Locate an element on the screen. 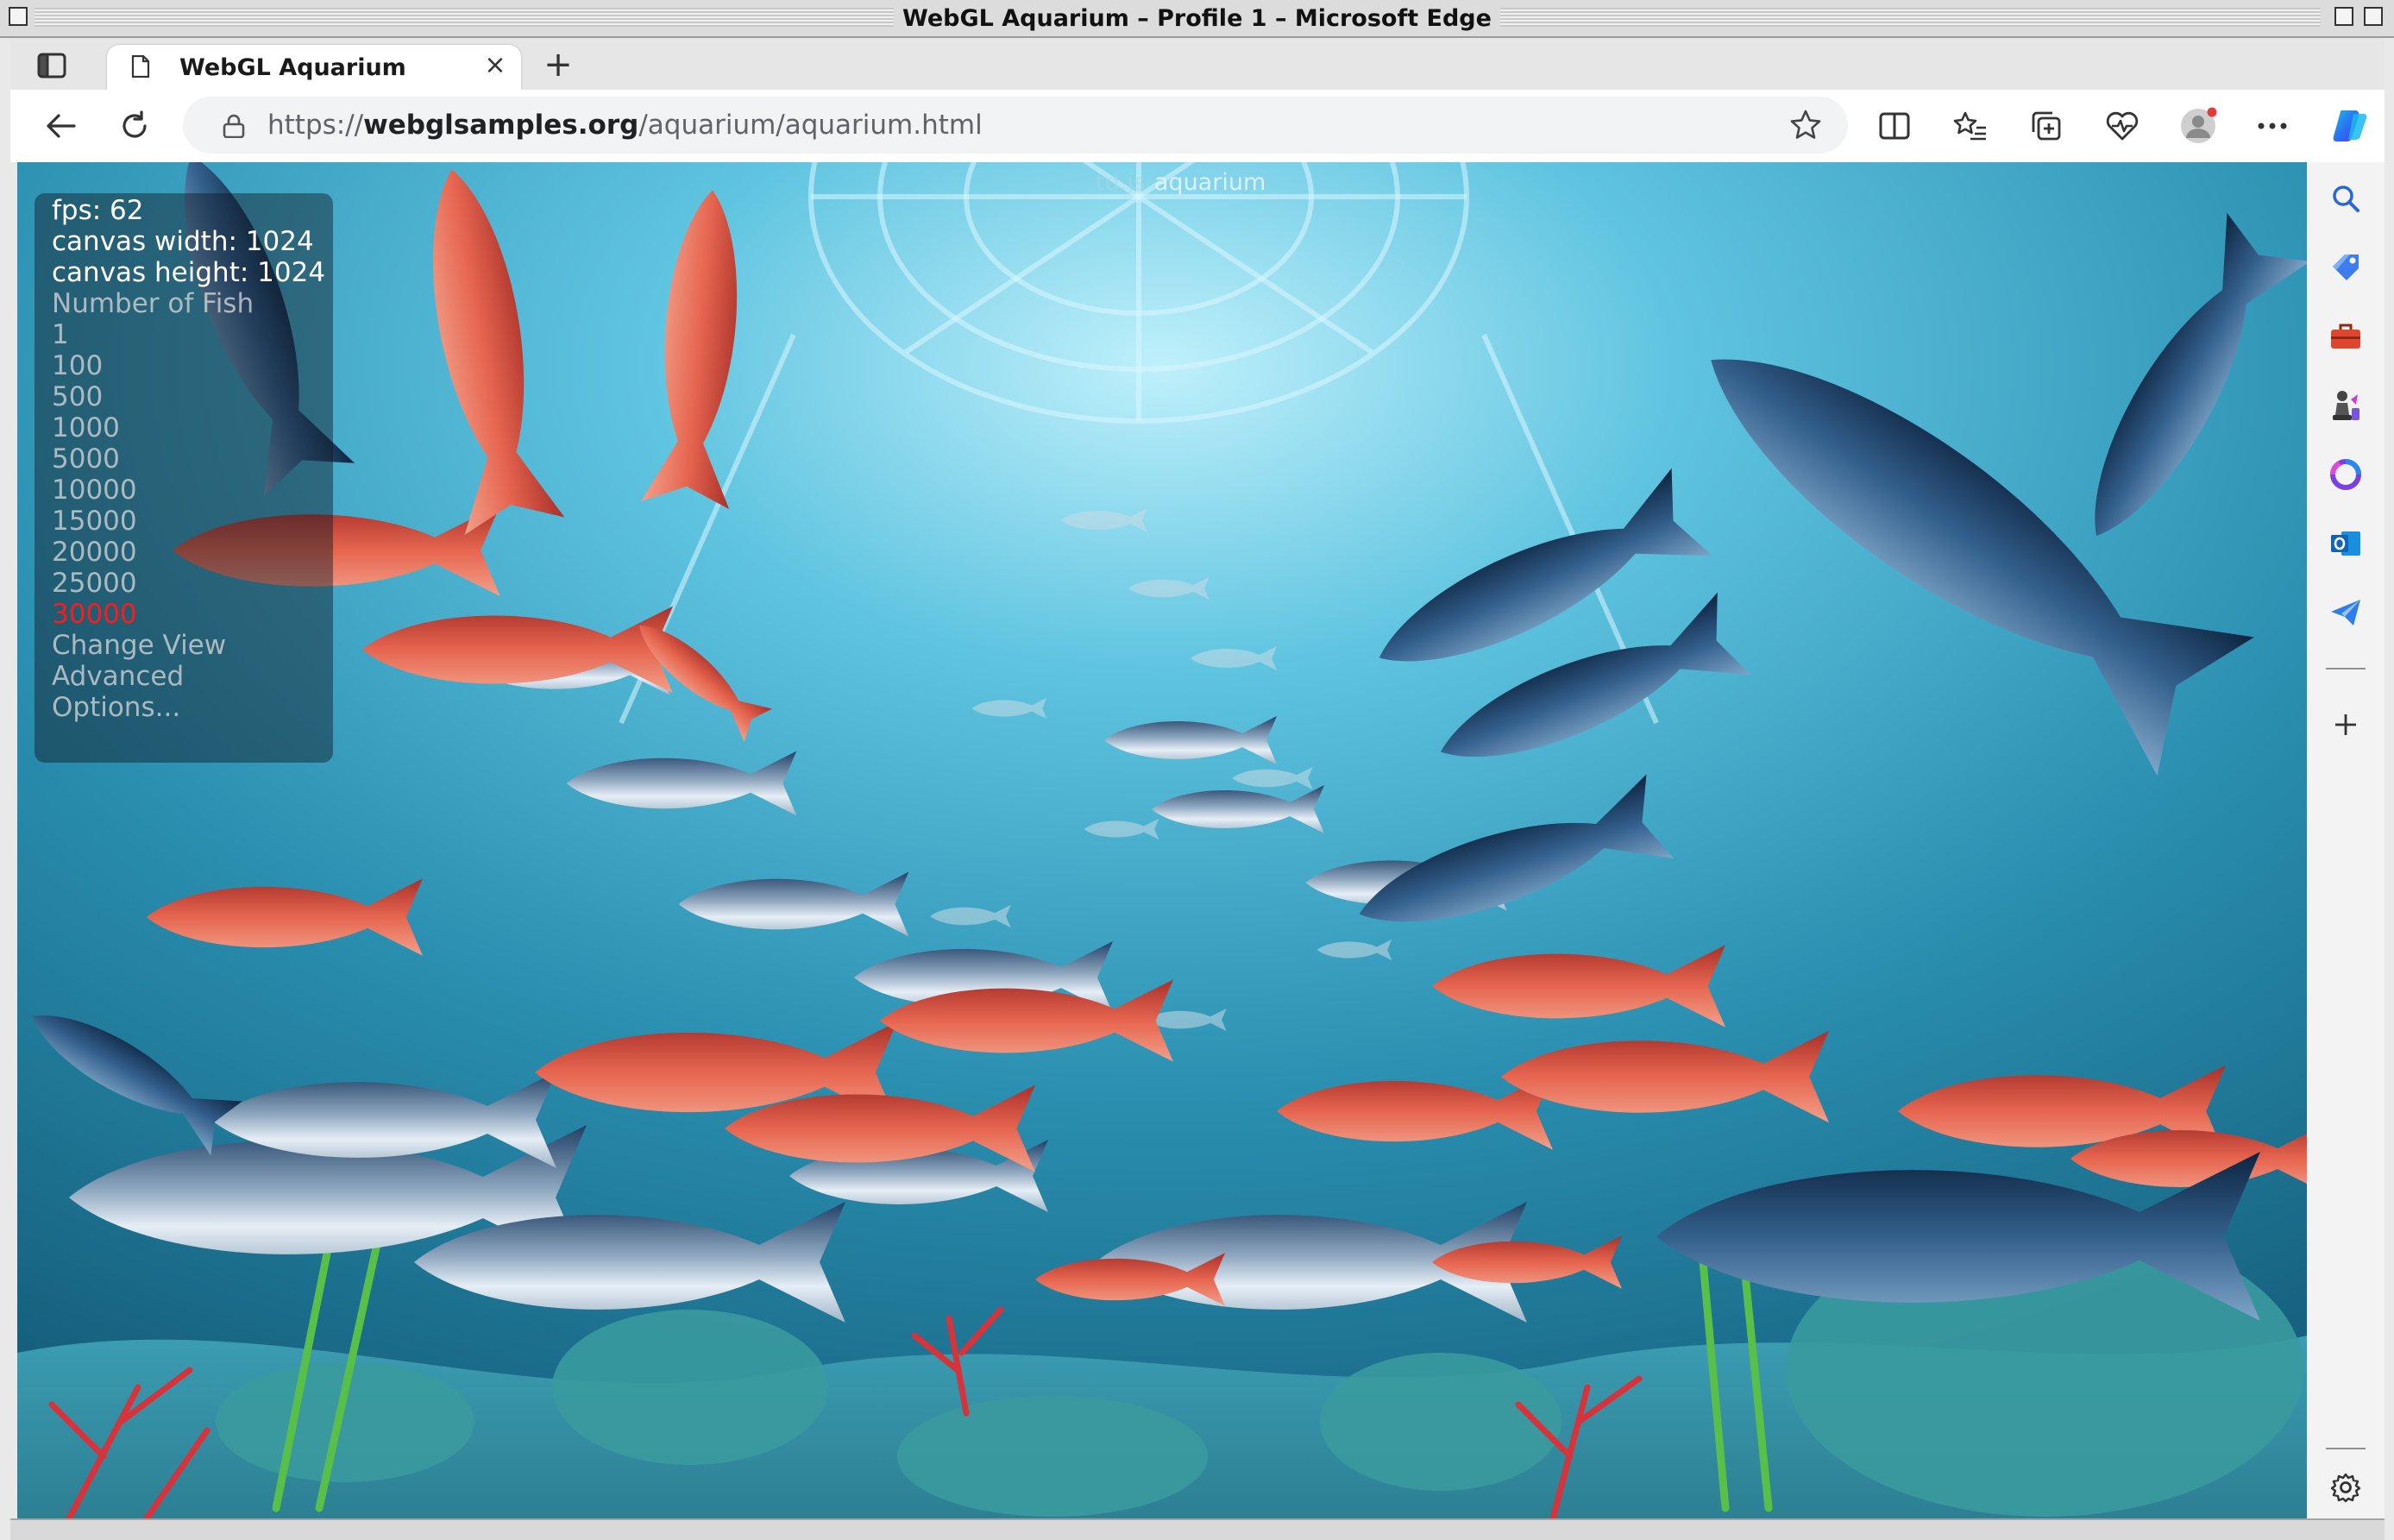 This screenshot has width=2394, height=1540. fps-readout: fps: 62 is located at coordinates (98, 211).